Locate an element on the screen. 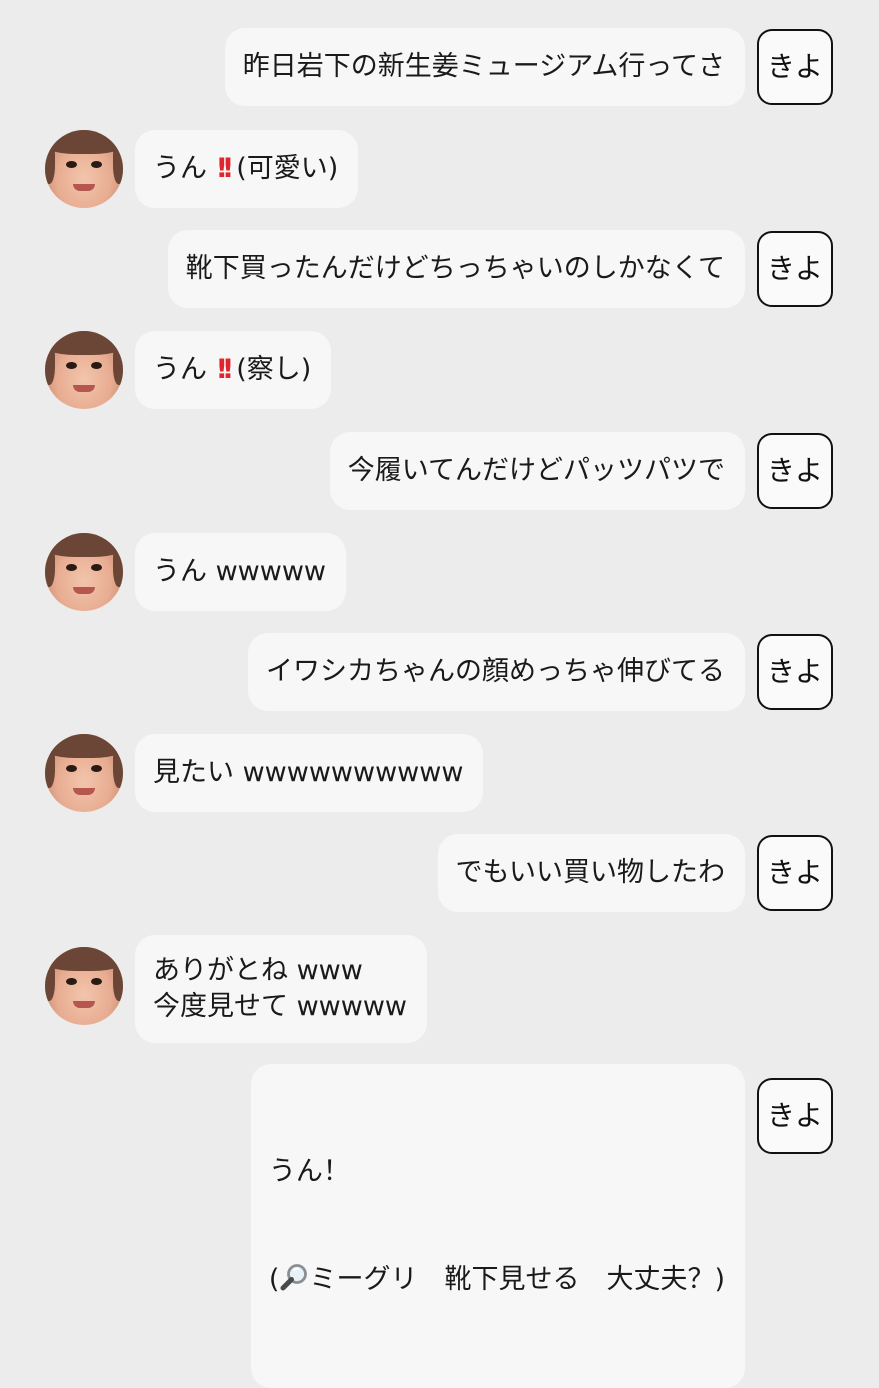 This screenshot has height=1388, width=879. message-line: ( ミーグリ 靴下見せる 大丈夫？) is located at coordinates (497, 1280).